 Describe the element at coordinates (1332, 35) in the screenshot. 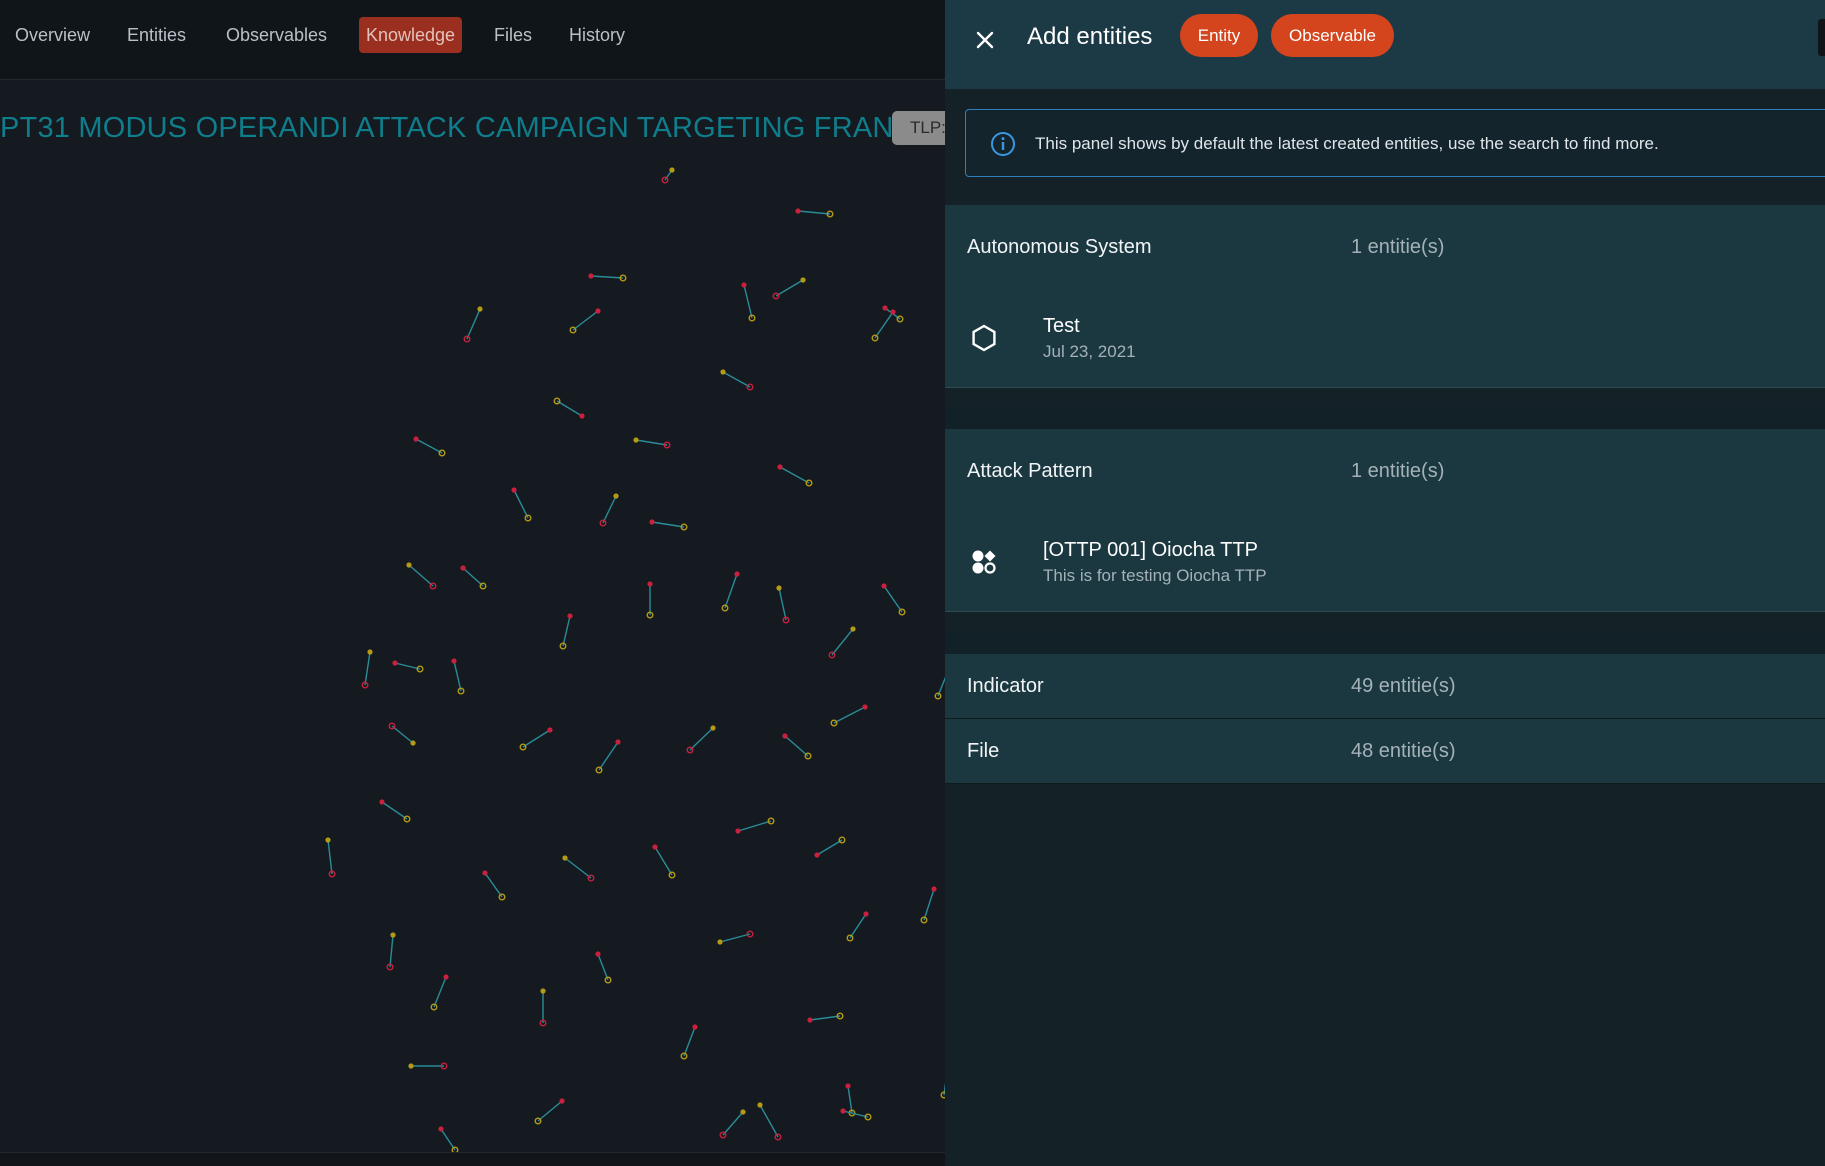

I see `observable-filter-button: Observable` at that location.